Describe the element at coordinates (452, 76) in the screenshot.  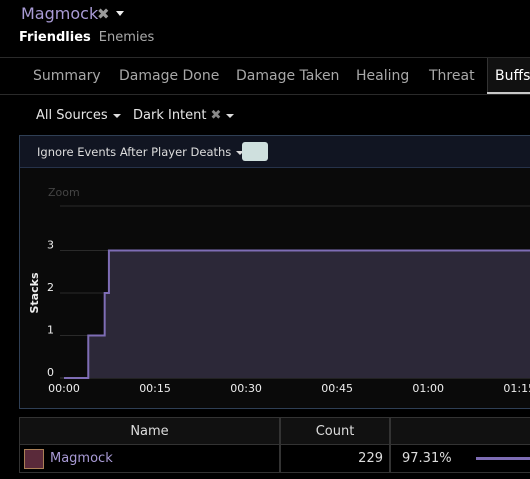
I see `tab-threat: Threat` at that location.